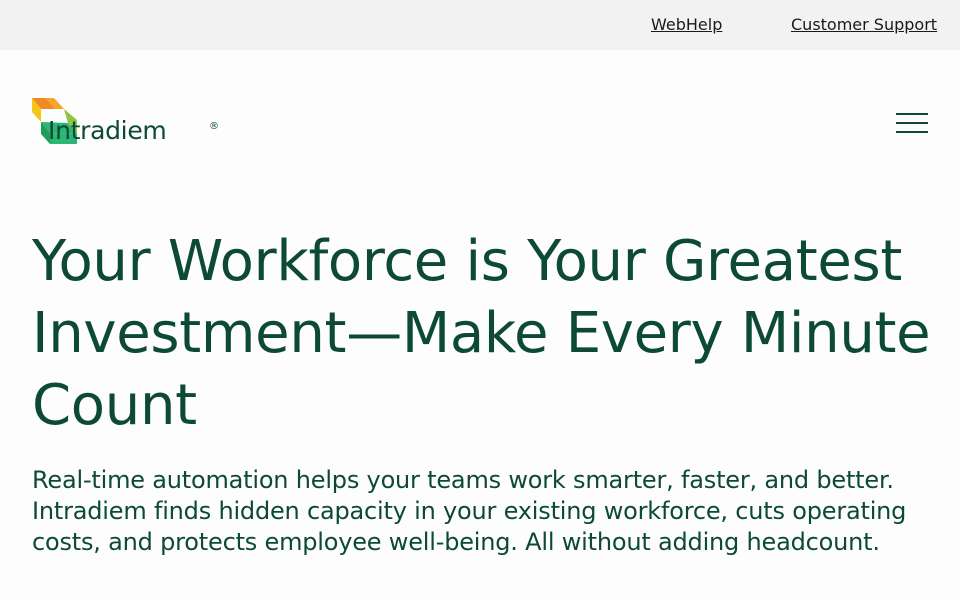  I want to click on webhelp-link: WebHelp, so click(686, 24).